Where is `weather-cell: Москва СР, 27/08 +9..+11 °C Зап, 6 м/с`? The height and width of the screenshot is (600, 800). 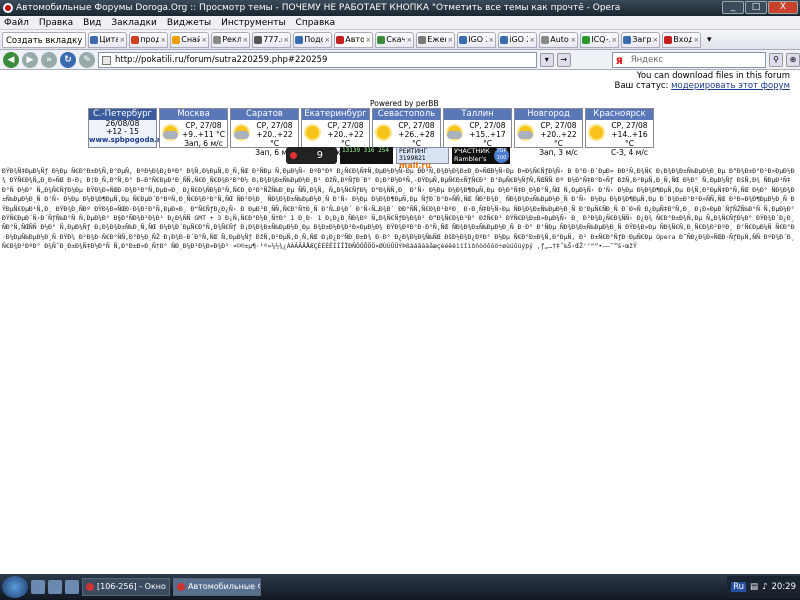
weather-cell: Москва СР, 27/08 +9..+11 °C Зап, 6 м/с is located at coordinates (193, 128).